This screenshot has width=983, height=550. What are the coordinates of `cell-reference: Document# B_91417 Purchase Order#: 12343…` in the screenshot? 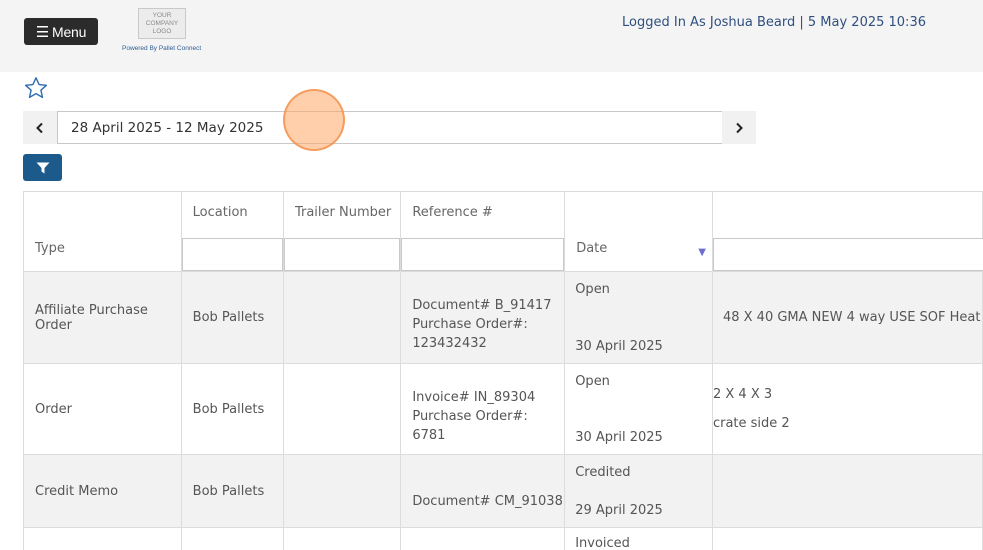 It's located at (483, 317).